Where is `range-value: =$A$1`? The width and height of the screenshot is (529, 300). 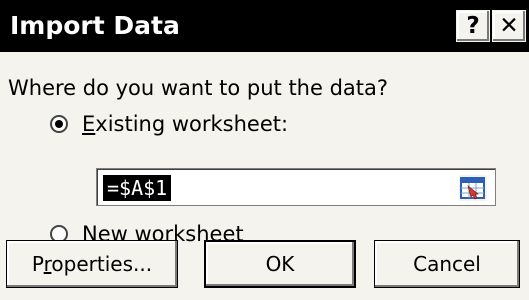
range-value: =$A$1 is located at coordinates (137, 188).